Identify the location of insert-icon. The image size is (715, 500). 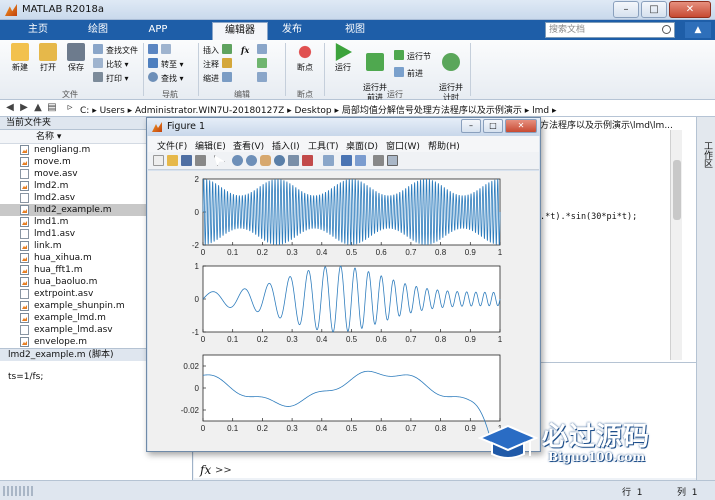
(226, 49).